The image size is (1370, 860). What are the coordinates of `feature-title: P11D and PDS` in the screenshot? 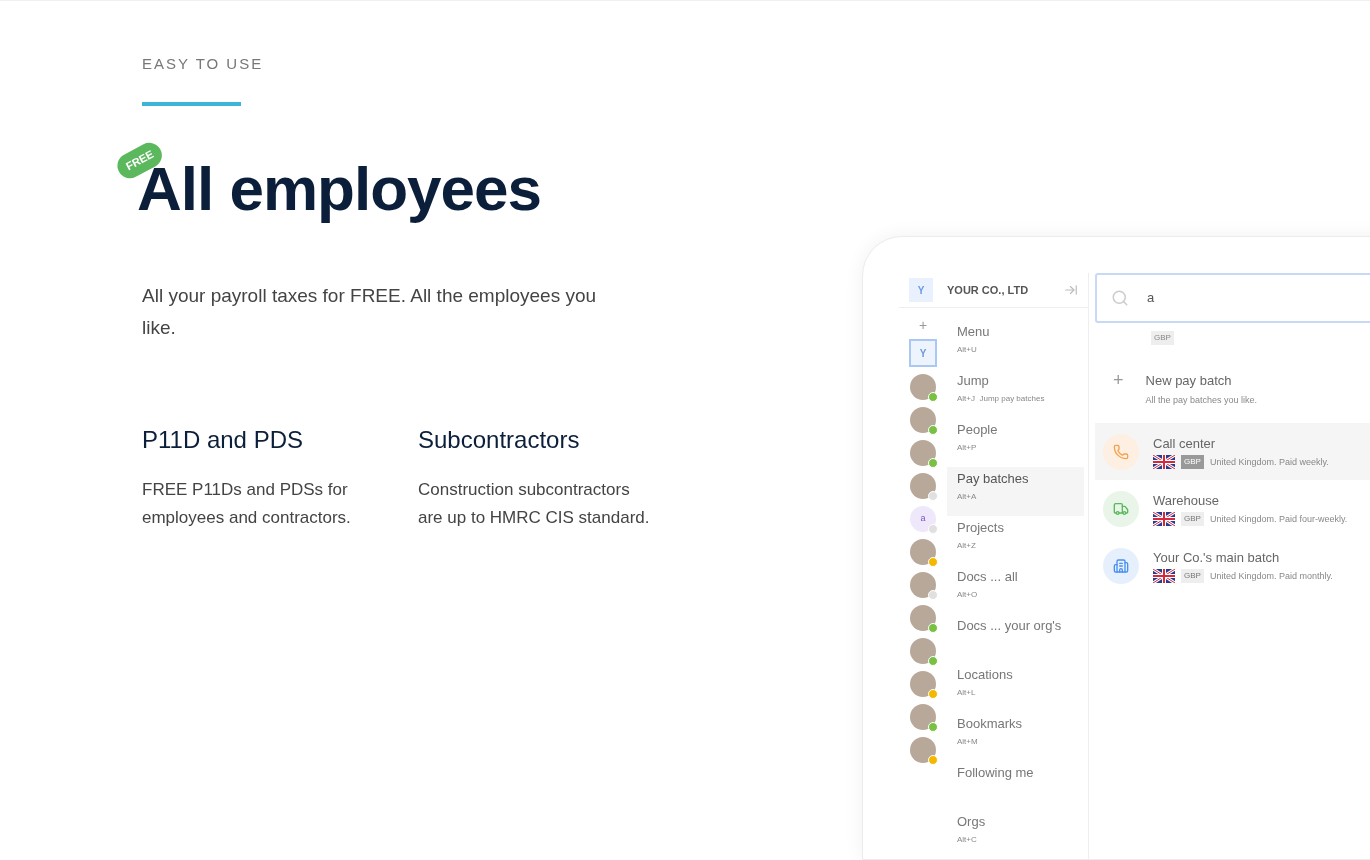 It's located at (223, 439).